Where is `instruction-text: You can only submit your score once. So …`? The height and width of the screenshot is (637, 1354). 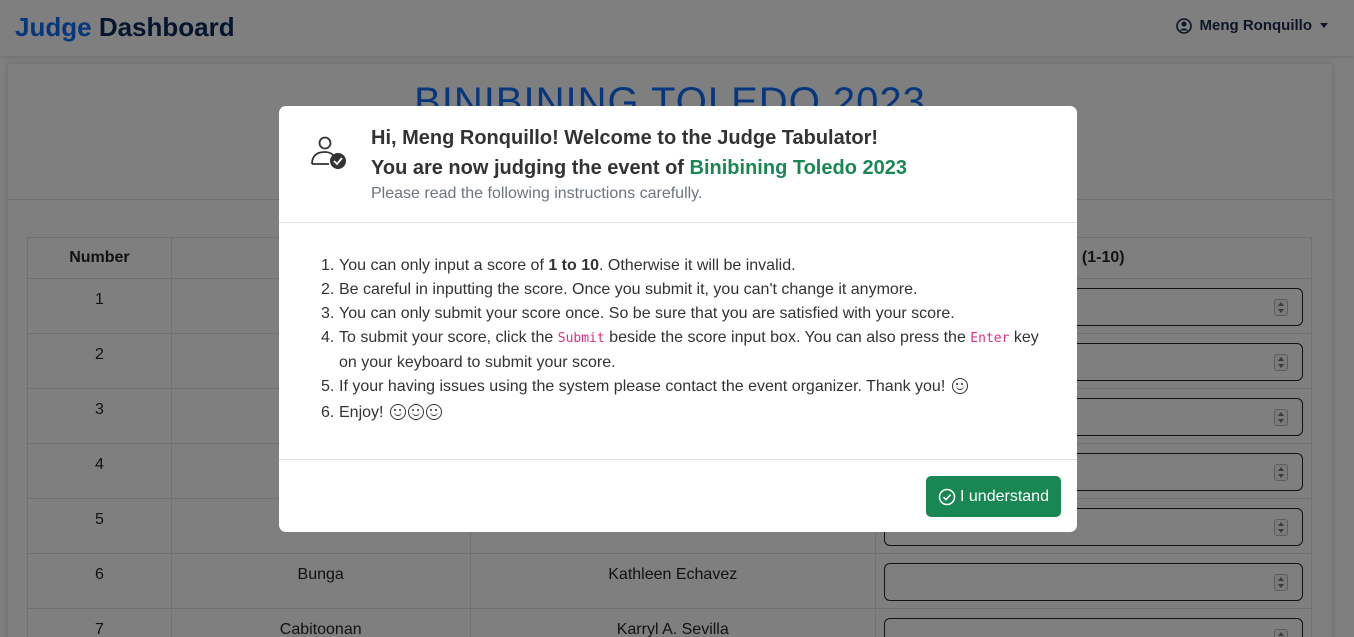
instruction-text: You can only submit your score once. So … is located at coordinates (647, 313).